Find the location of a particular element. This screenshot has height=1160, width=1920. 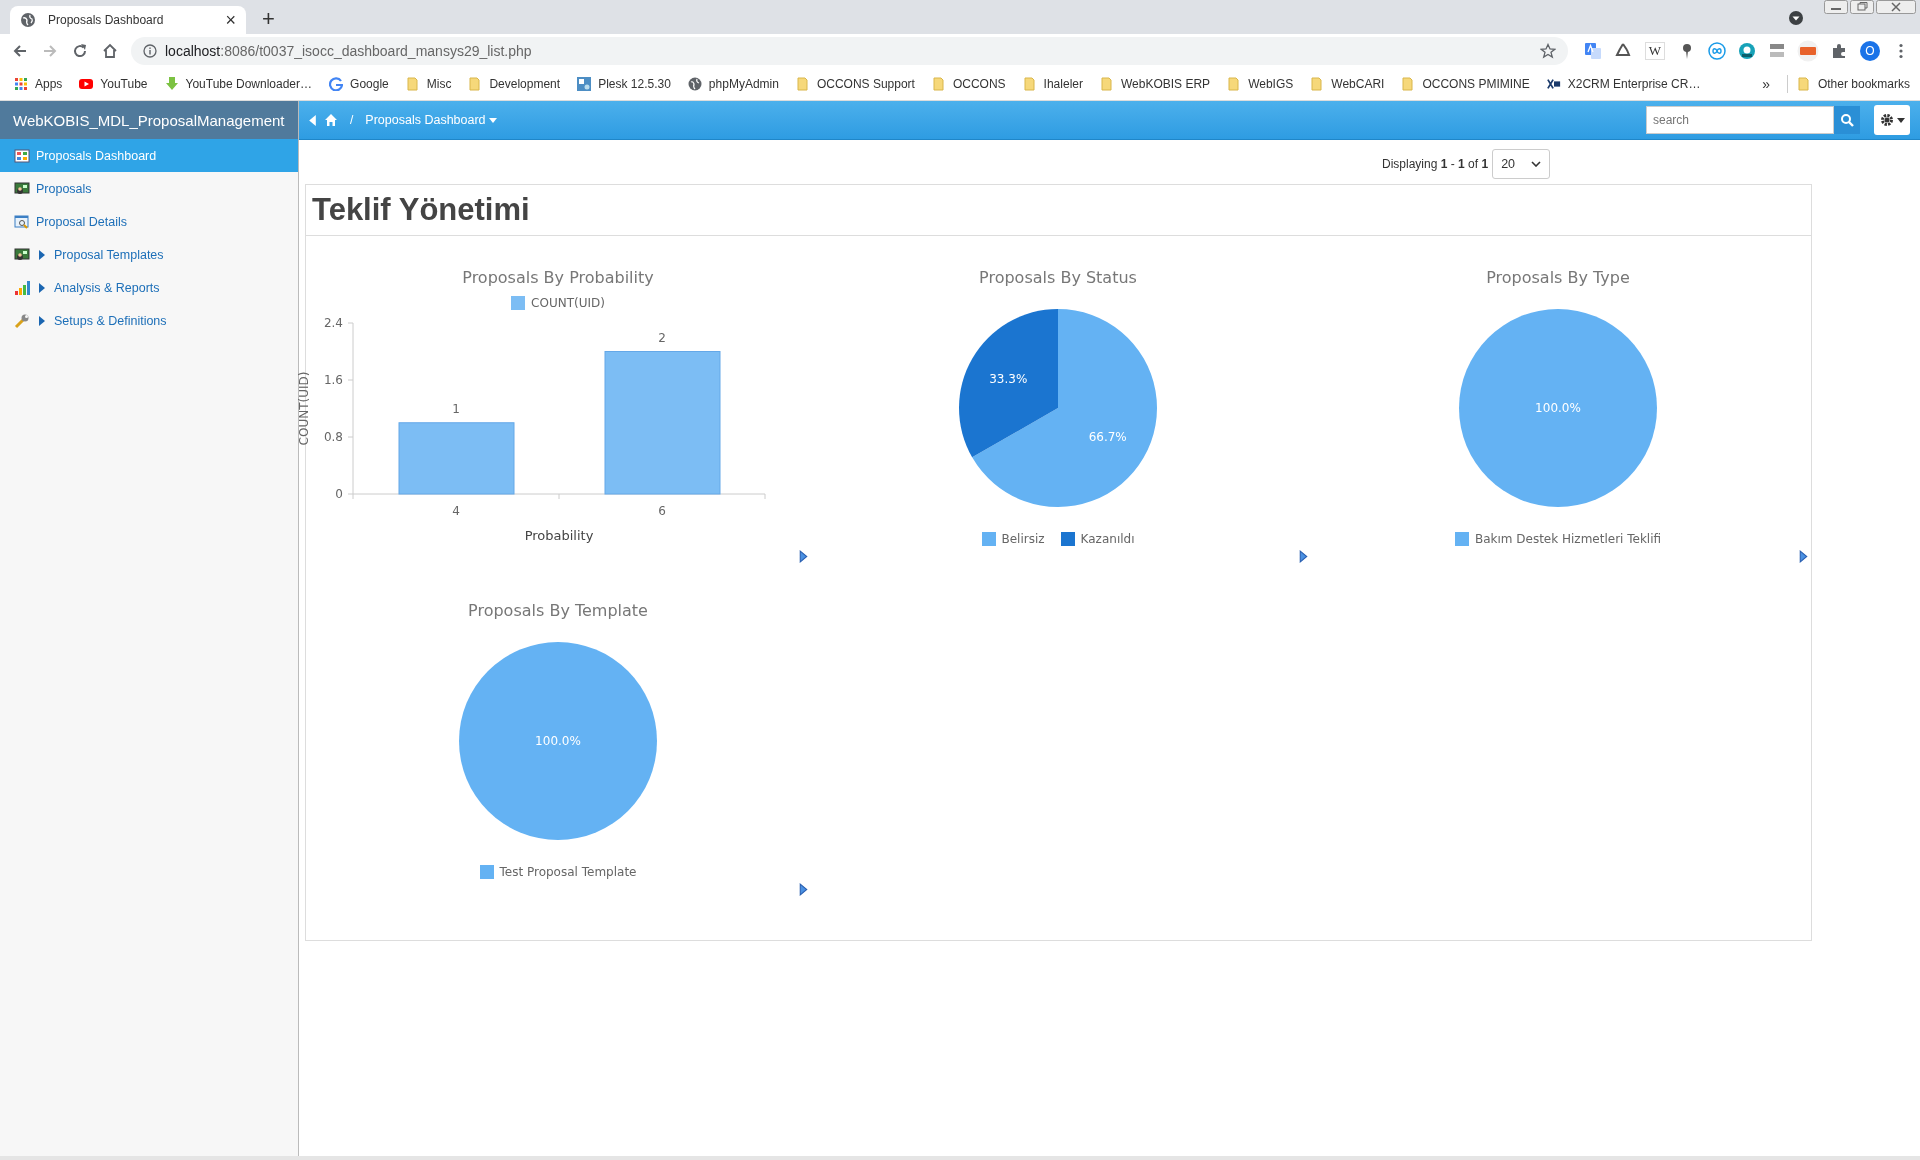

restore-icon is located at coordinates (1862, 7).